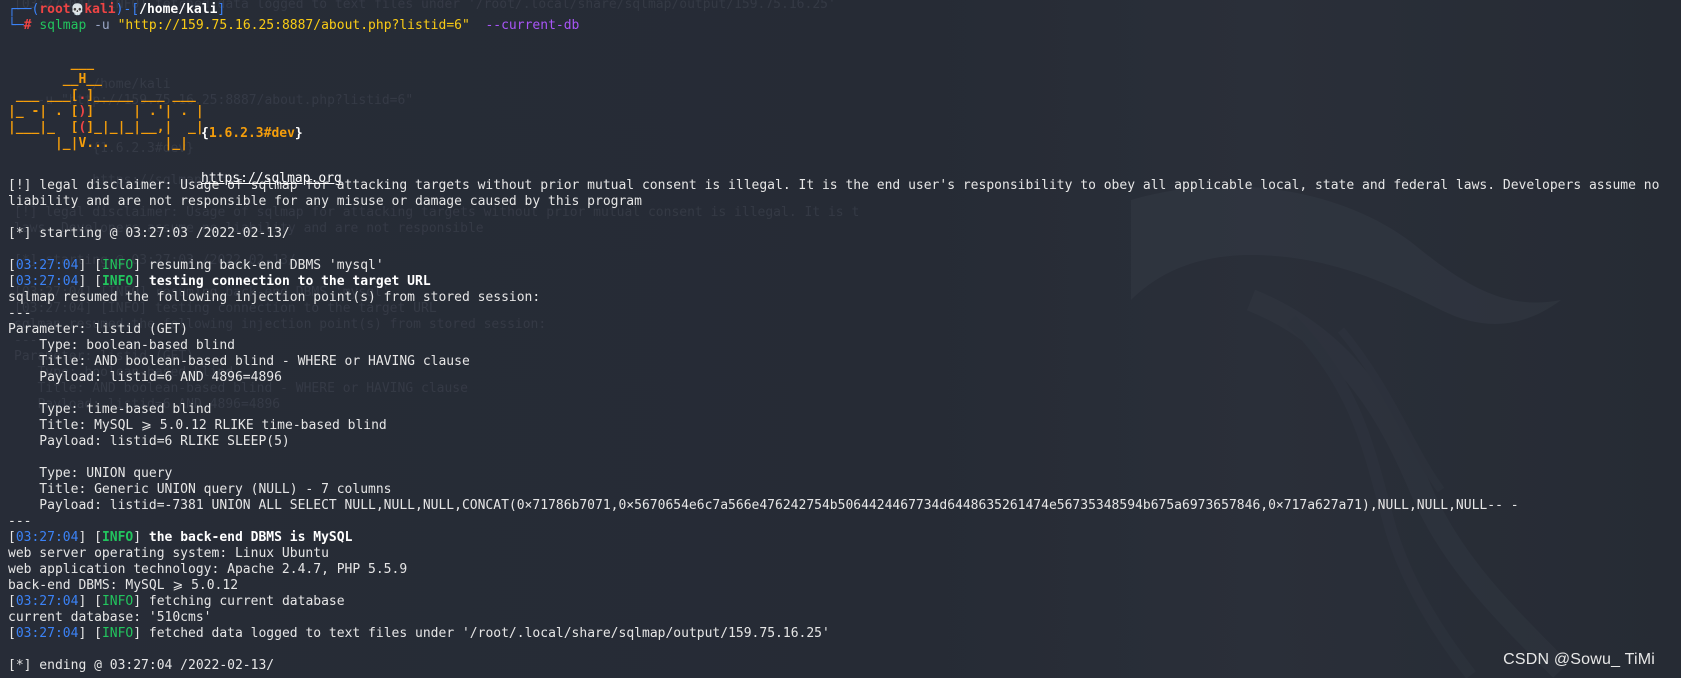  What do you see at coordinates (24, 9) in the screenshot?
I see `prompt-corner-top: ┌──(` at bounding box center [24, 9].